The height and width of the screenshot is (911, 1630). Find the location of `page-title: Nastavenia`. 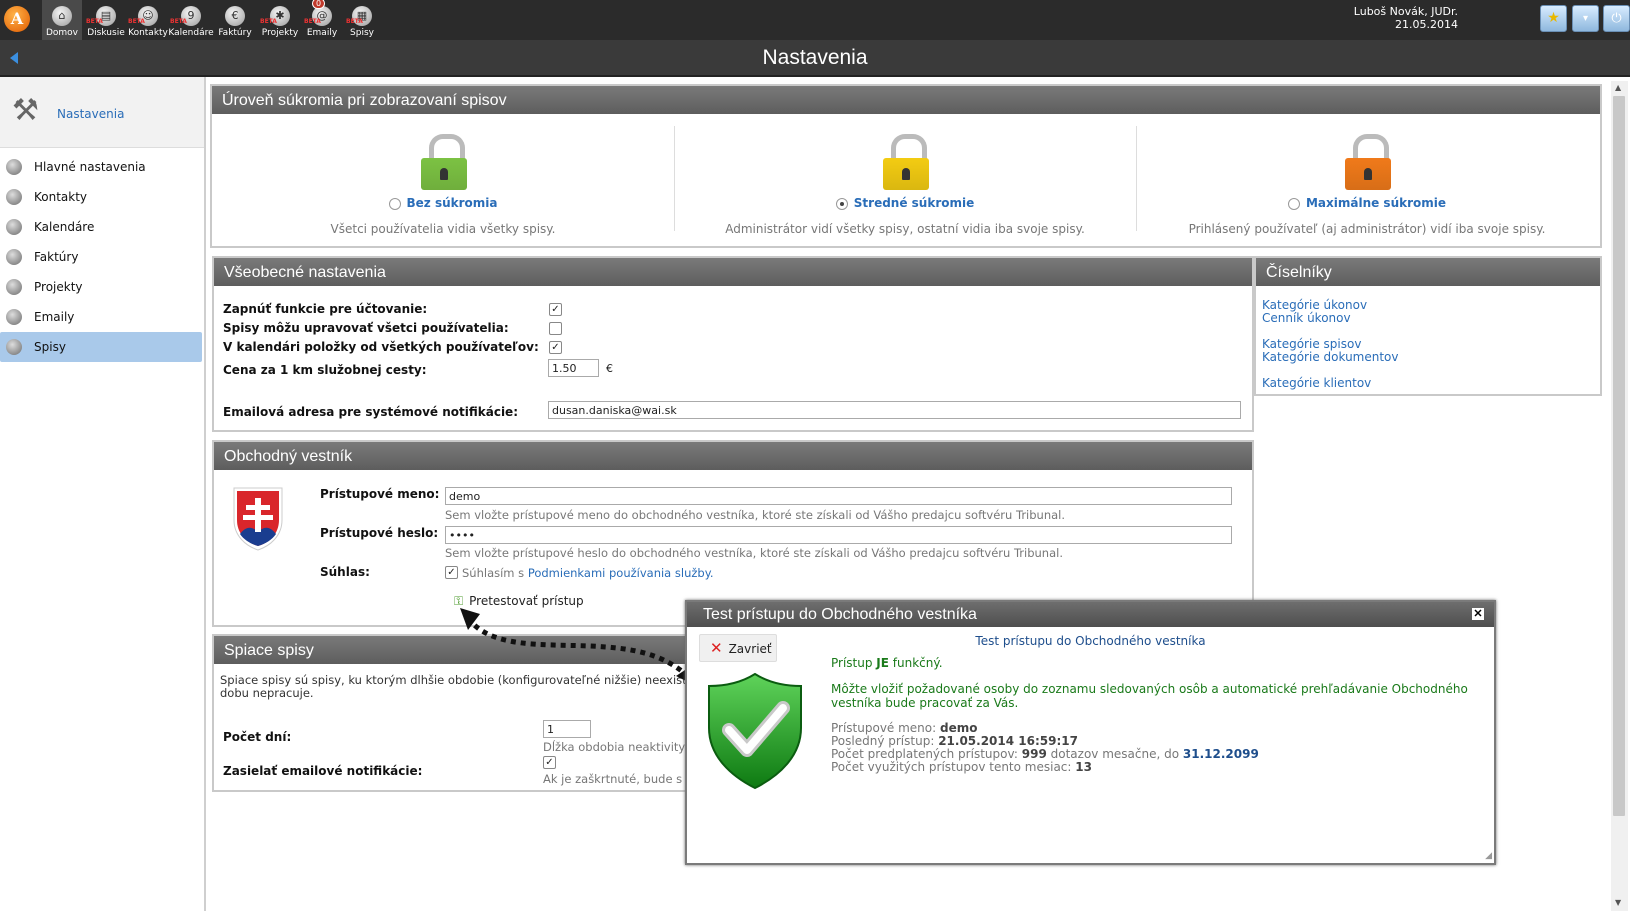

page-title: Nastavenia is located at coordinates (815, 57).